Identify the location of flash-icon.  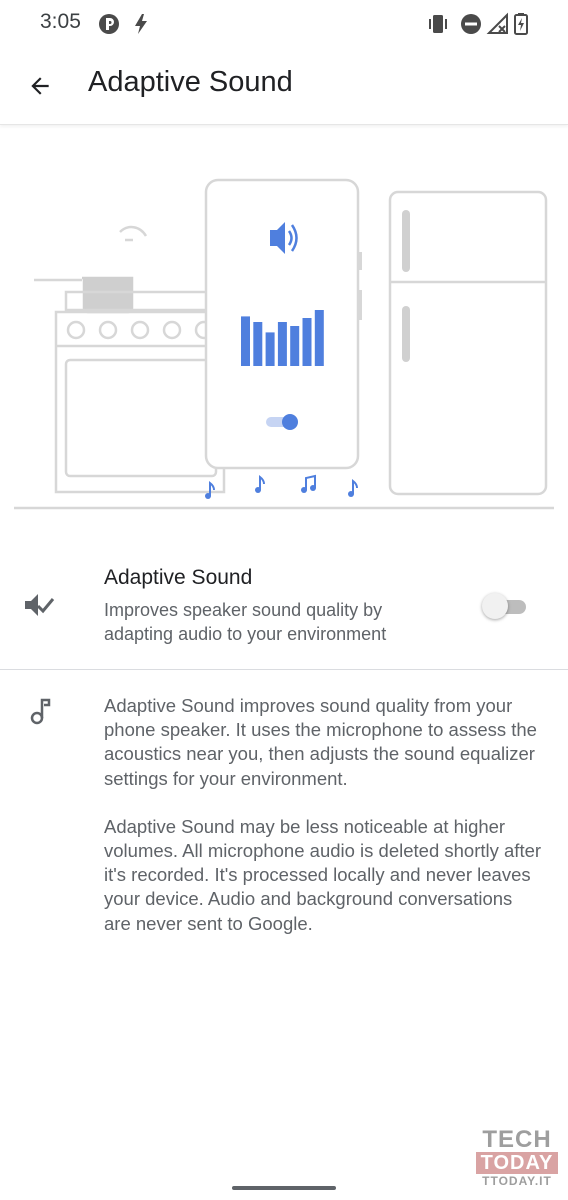
(141, 26).